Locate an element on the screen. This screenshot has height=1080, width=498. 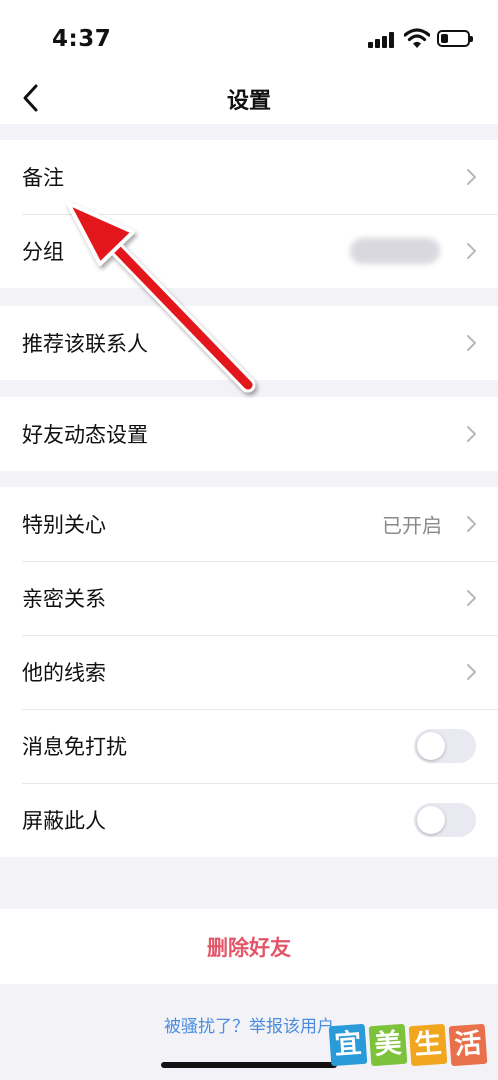
row-special-care: 特别关心 已开启 is located at coordinates (249, 524).